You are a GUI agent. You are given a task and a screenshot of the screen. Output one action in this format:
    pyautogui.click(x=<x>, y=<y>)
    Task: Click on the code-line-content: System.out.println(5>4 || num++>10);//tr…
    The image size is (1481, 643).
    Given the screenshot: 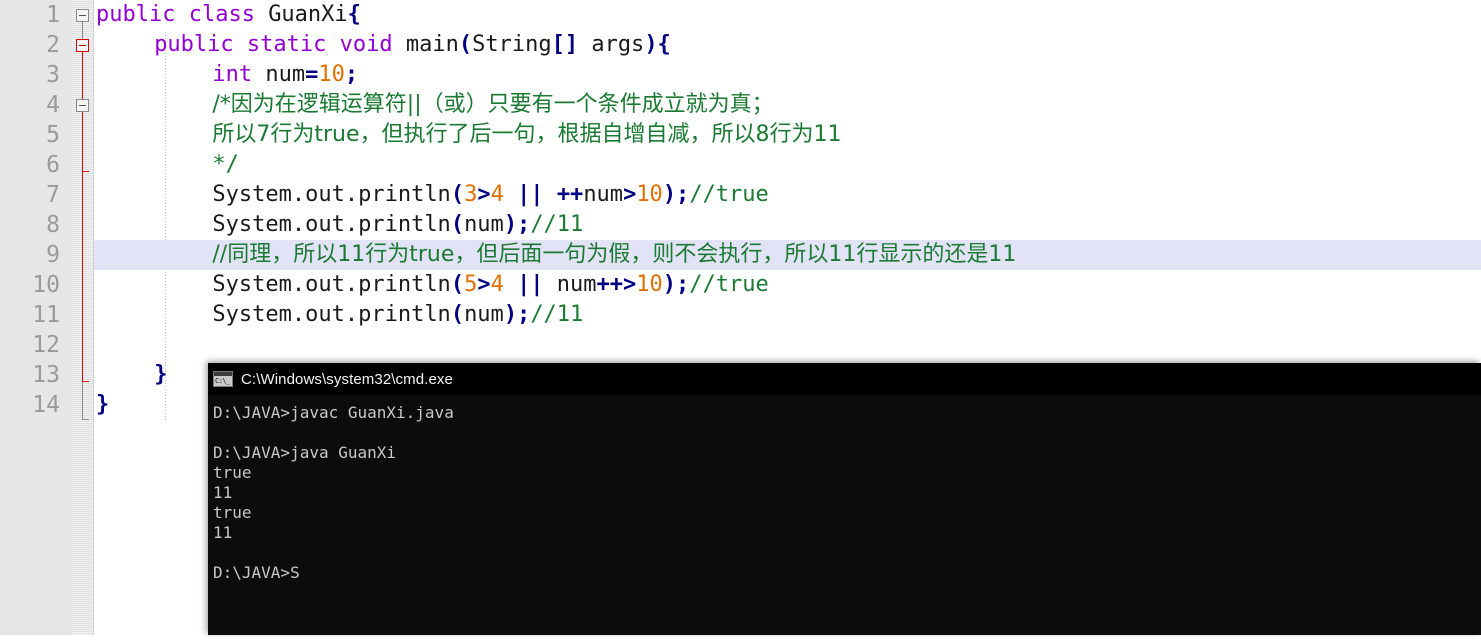 What is the action you would take?
    pyautogui.click(x=431, y=284)
    